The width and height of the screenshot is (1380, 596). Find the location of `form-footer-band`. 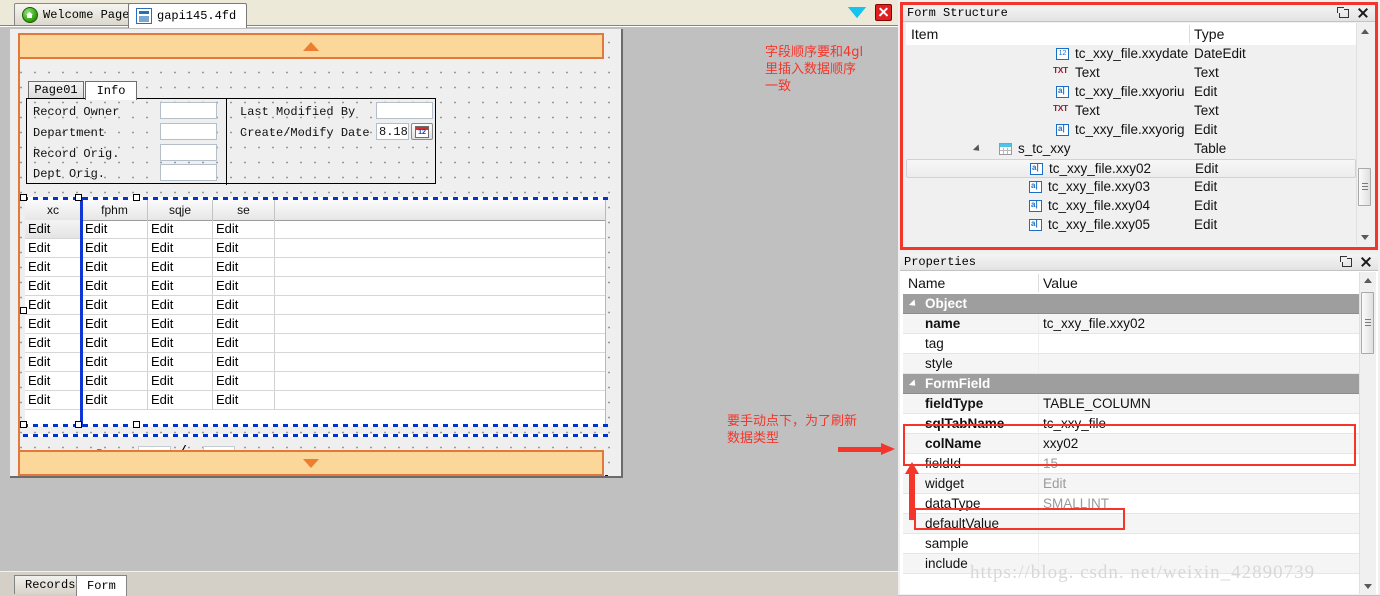

form-footer-band is located at coordinates (311, 463).